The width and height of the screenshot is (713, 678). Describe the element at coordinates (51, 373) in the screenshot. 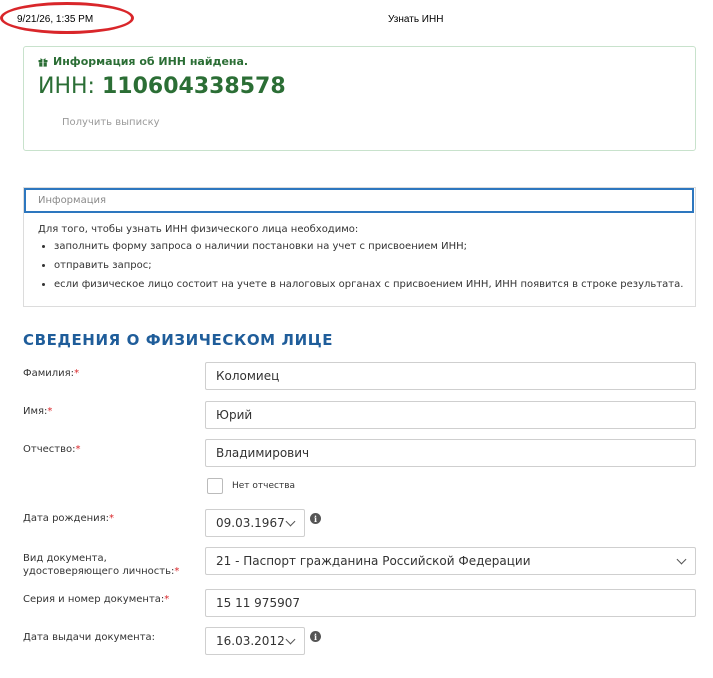

I see `surname-label: Фамилия:*` at that location.